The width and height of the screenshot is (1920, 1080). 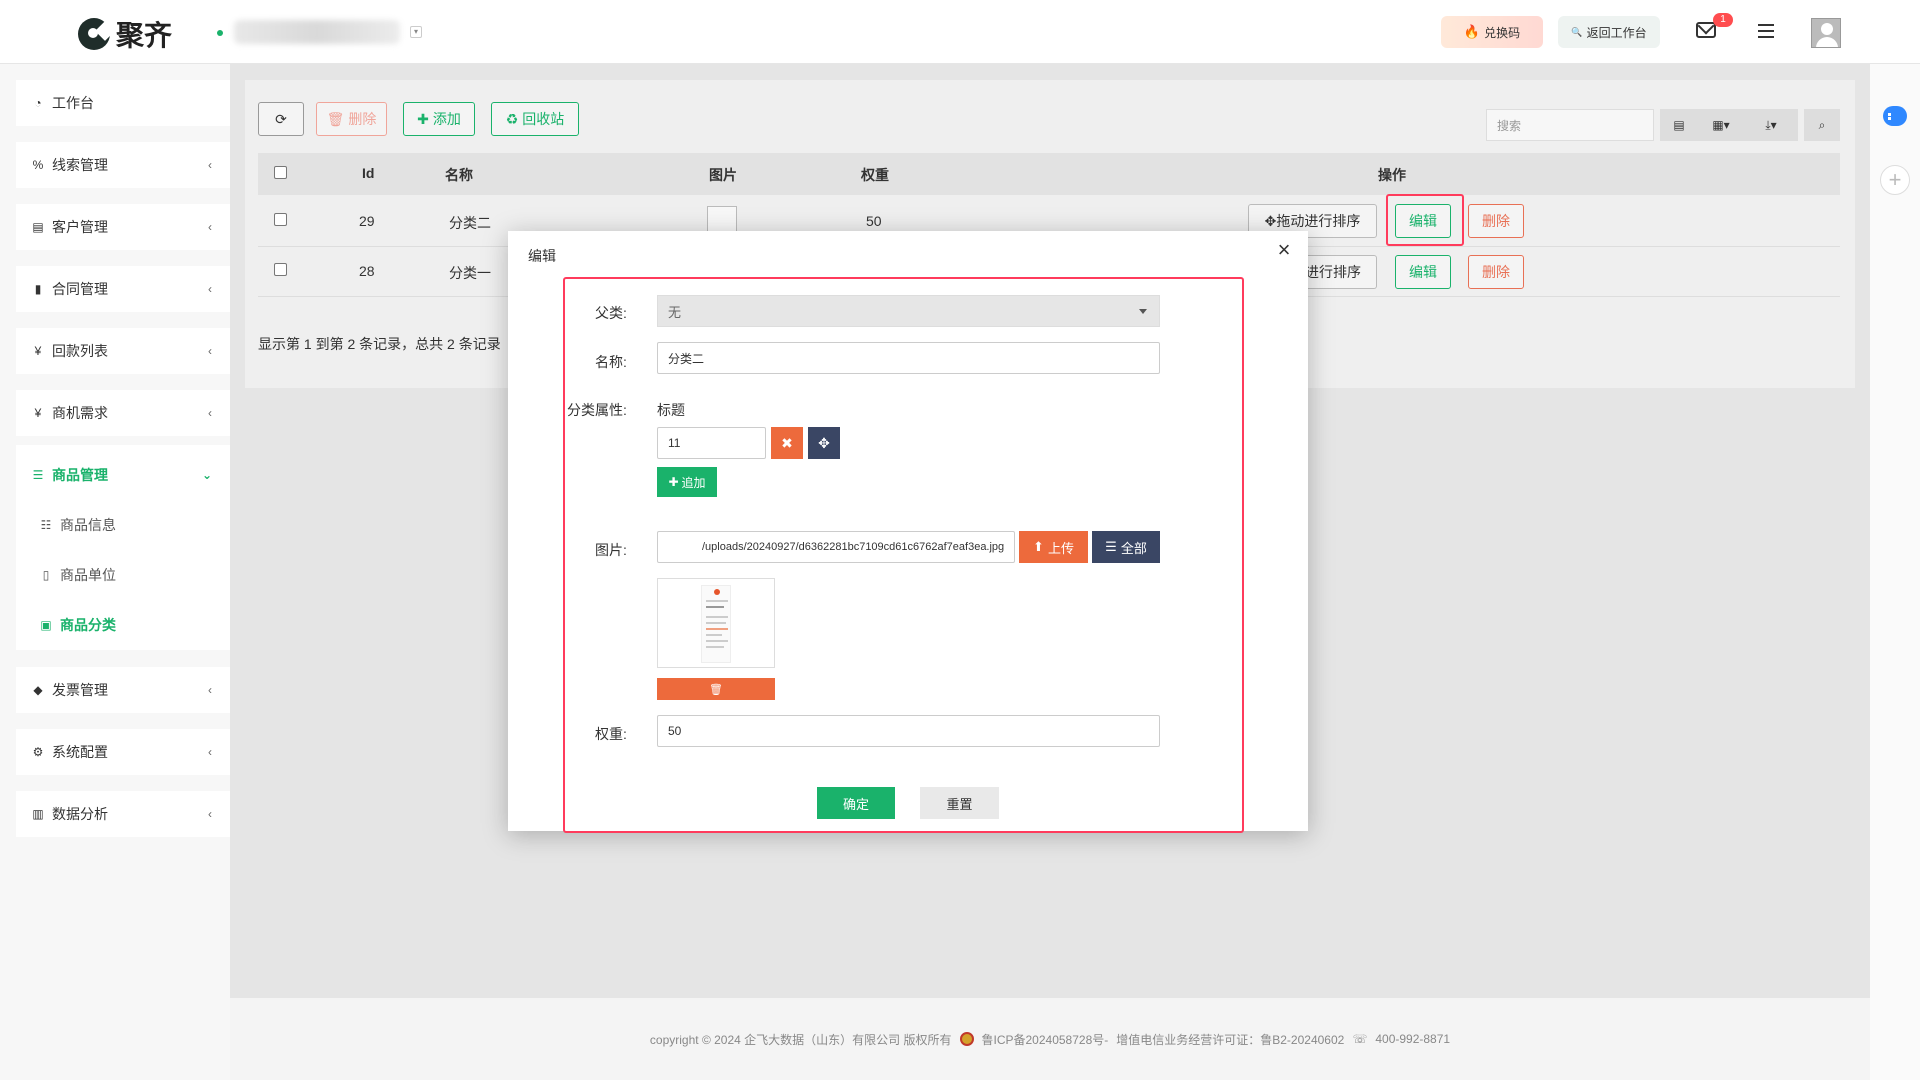 I want to click on sidebar-item-customers: ▤ 客户管理 ‹, so click(x=123, y=227).